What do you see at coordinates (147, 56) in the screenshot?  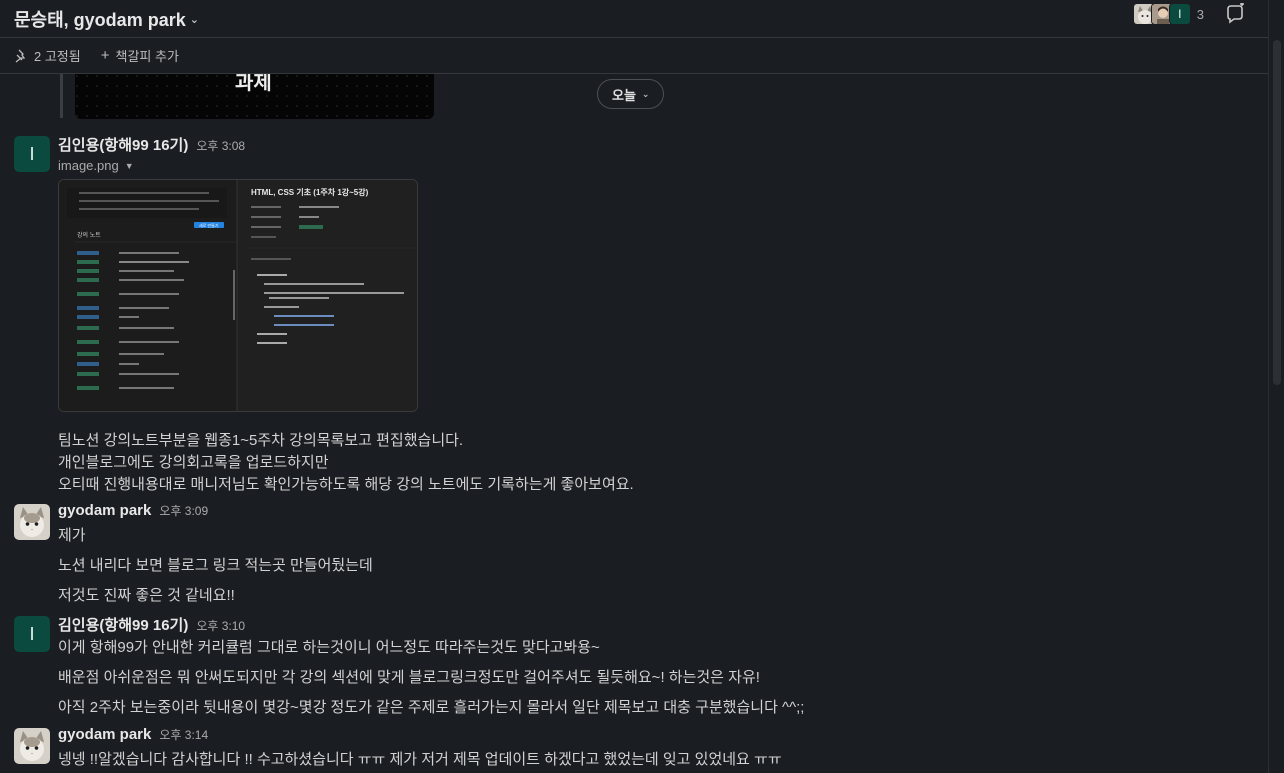 I see `add-bookmark-label: 책갈피 추가` at bounding box center [147, 56].